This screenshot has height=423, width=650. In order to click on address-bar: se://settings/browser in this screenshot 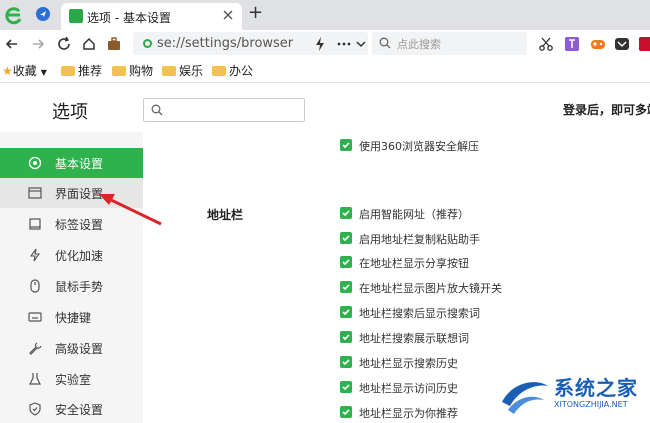, I will do `click(250, 43)`.